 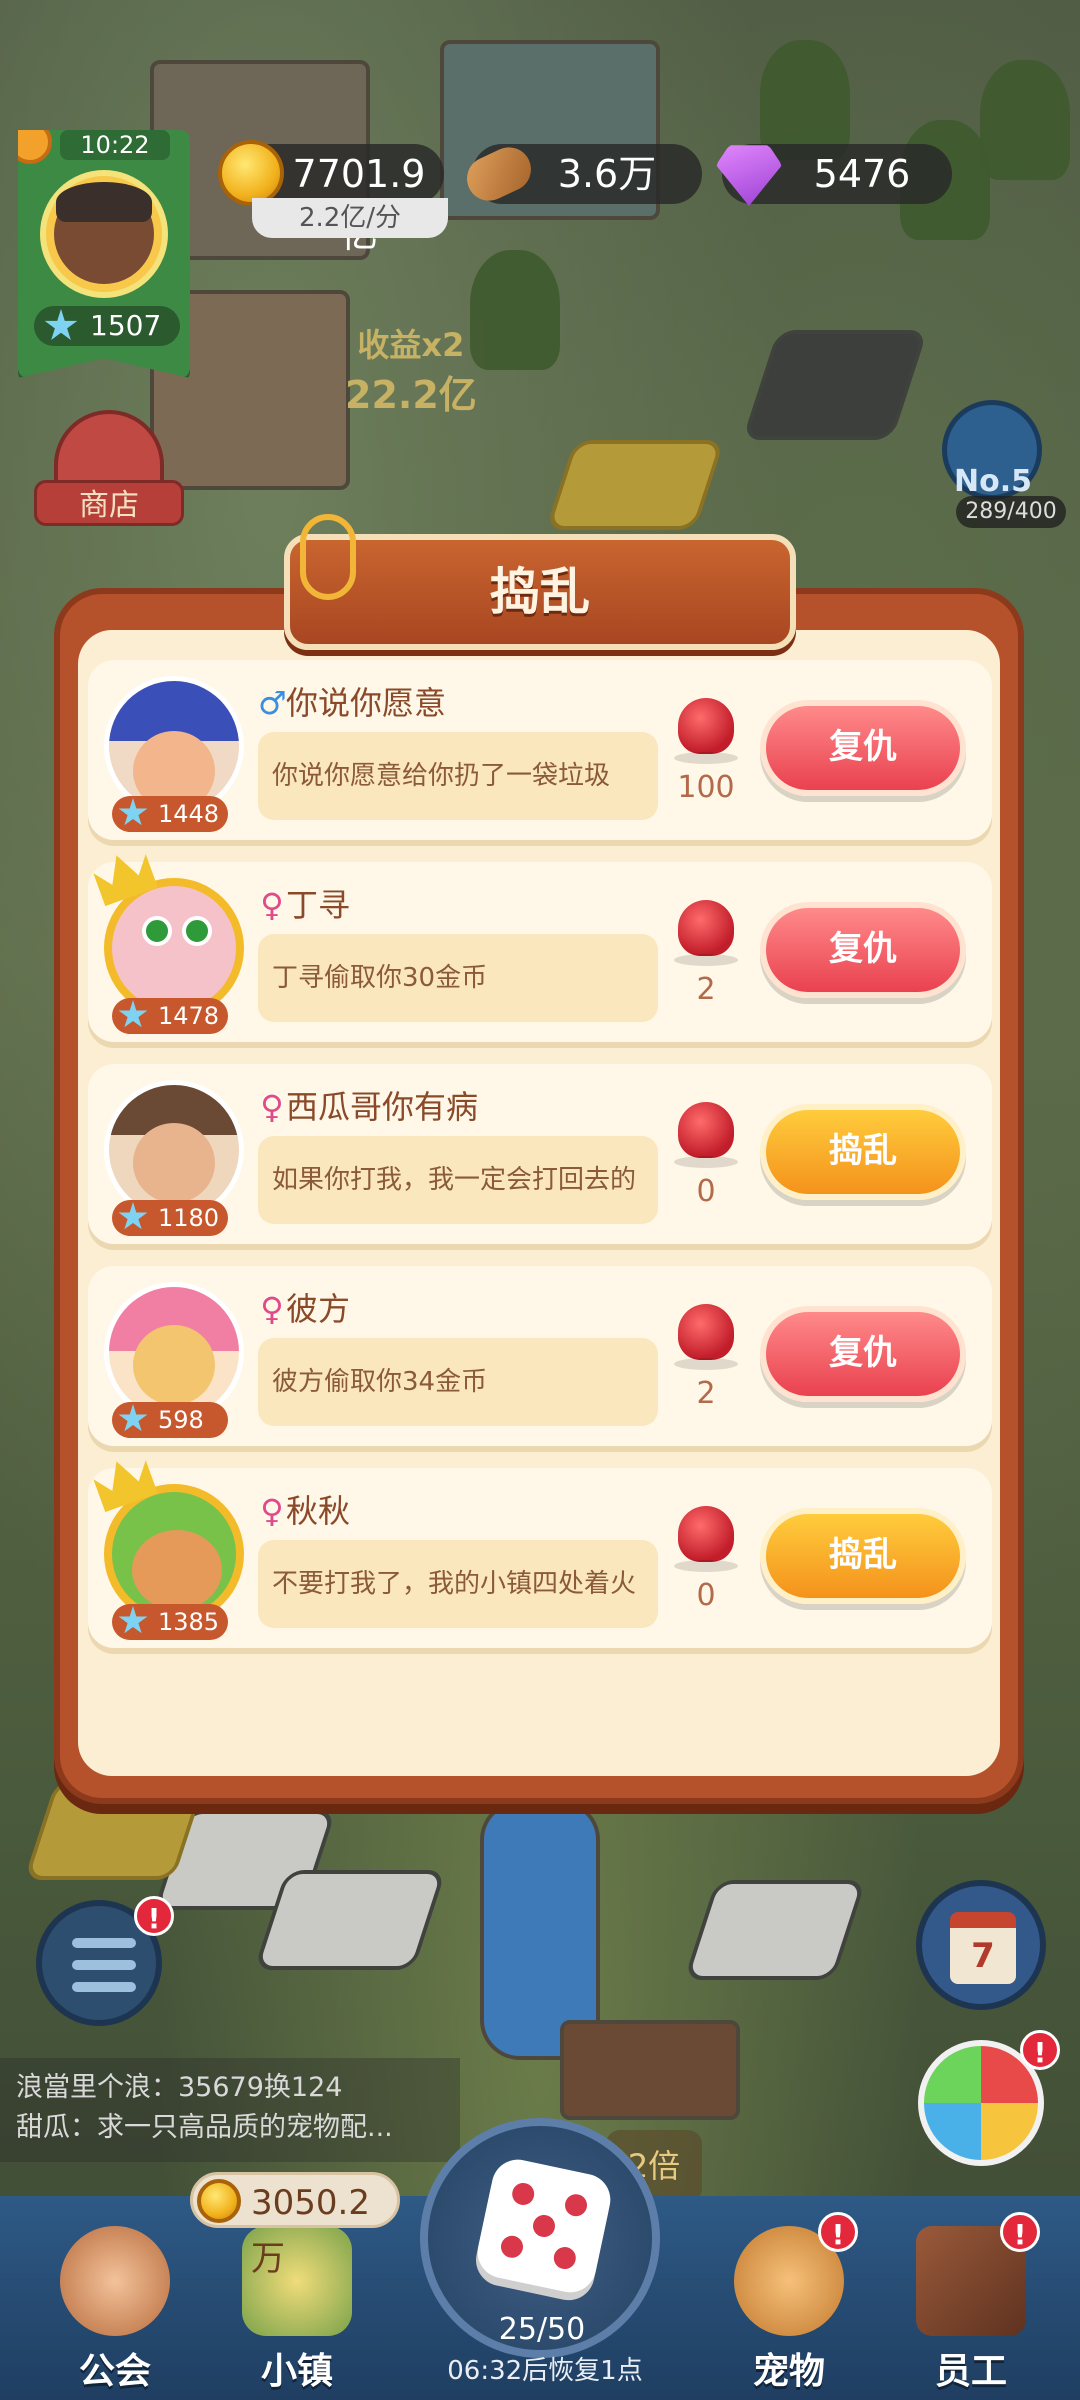 What do you see at coordinates (350, 218) in the screenshot?
I see `coin-rate: 2.2亿/分` at bounding box center [350, 218].